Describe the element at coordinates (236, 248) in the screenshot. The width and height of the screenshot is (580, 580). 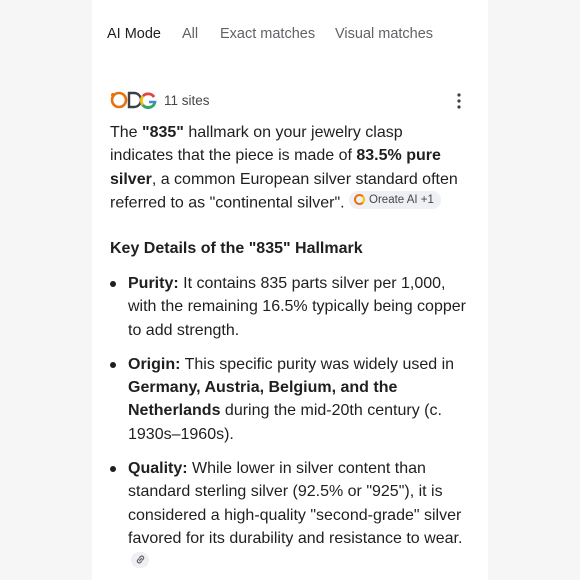
I see `section-heading: Key Details of the "835" Hallmark` at that location.